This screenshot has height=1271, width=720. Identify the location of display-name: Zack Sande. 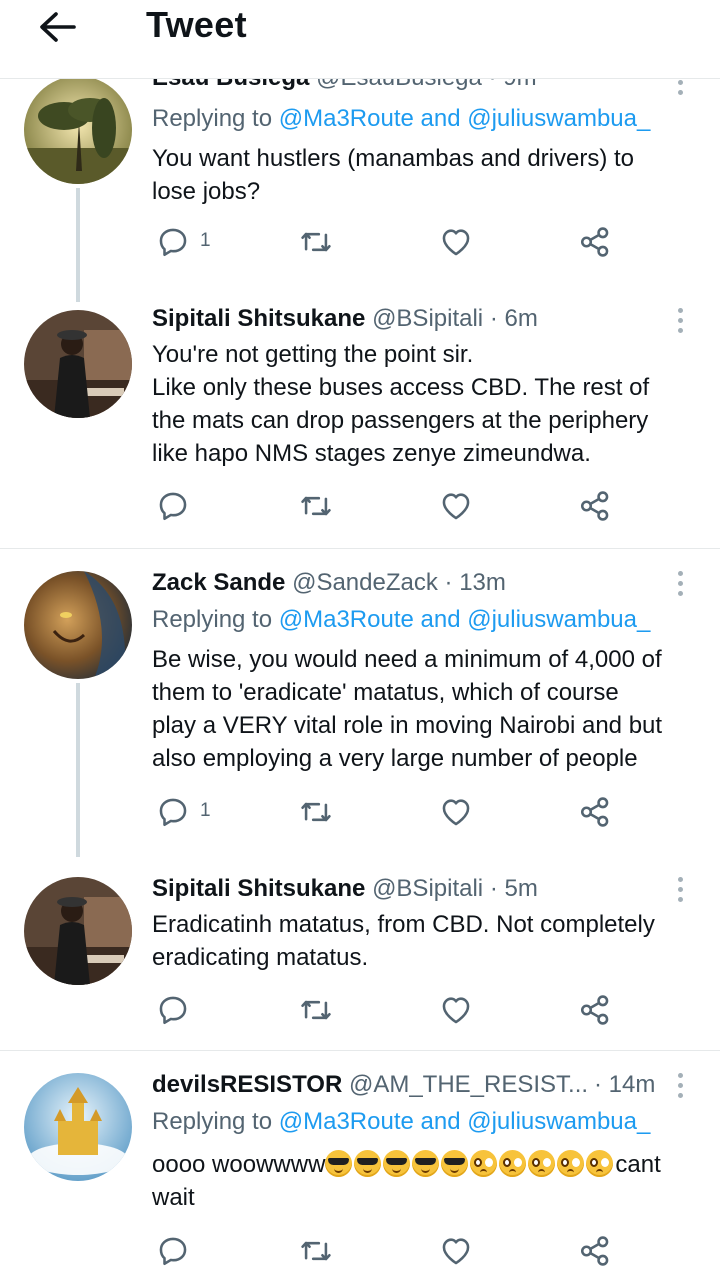
(218, 582).